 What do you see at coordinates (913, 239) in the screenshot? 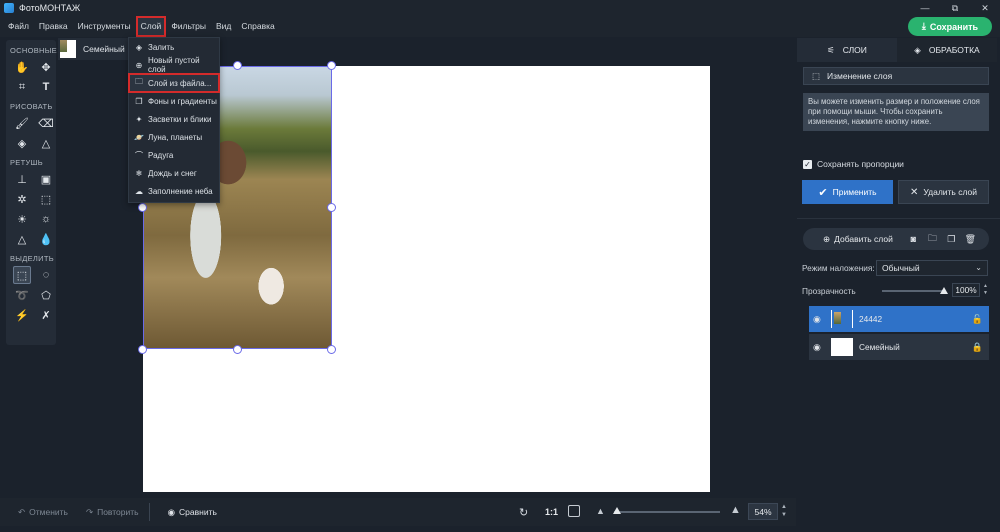
I see `mask-icon: ◙` at bounding box center [913, 239].